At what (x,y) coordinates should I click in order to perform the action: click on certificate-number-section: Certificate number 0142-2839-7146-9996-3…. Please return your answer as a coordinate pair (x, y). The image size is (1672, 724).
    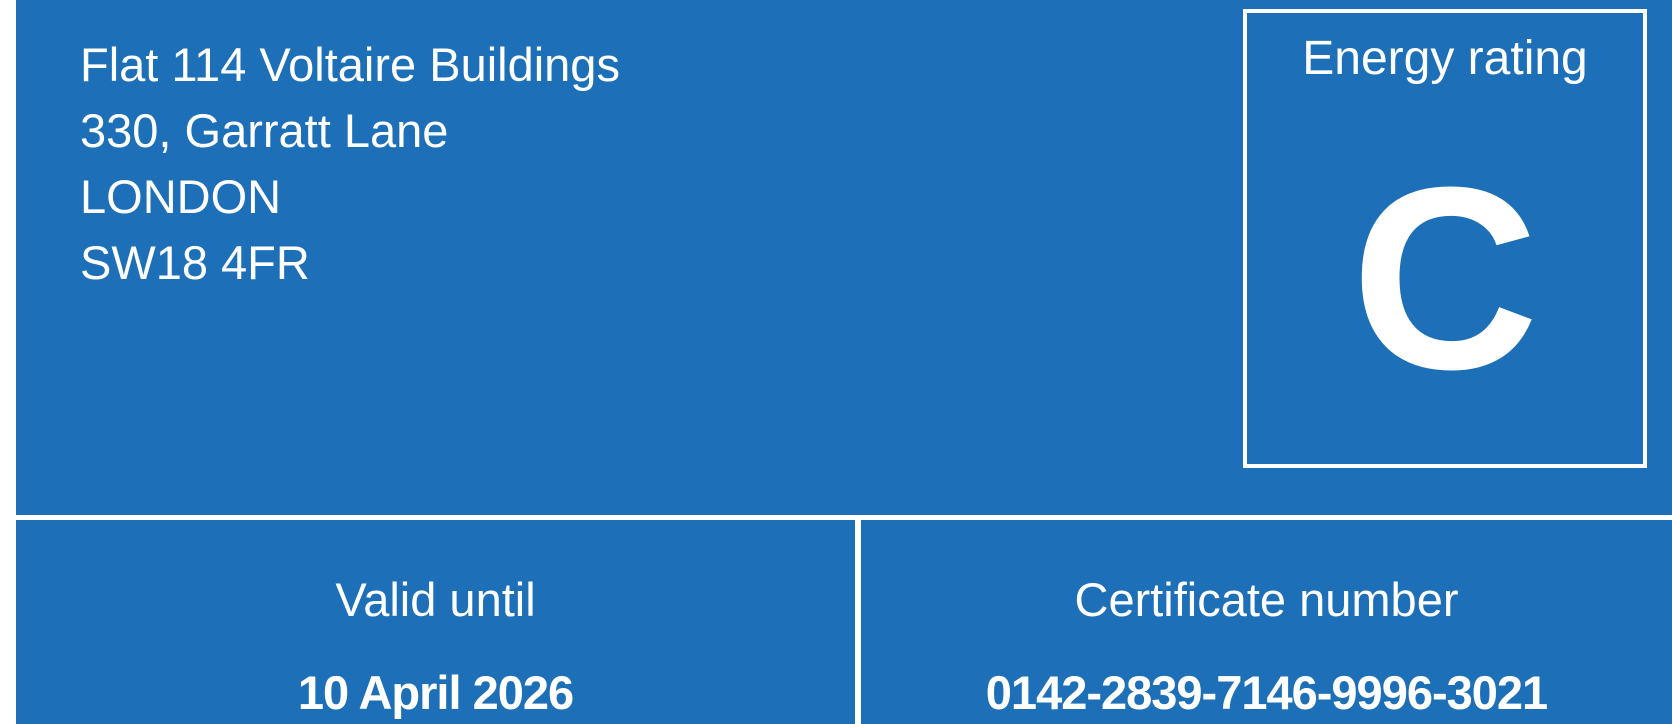
    Looking at the image, I should click on (1266, 622).